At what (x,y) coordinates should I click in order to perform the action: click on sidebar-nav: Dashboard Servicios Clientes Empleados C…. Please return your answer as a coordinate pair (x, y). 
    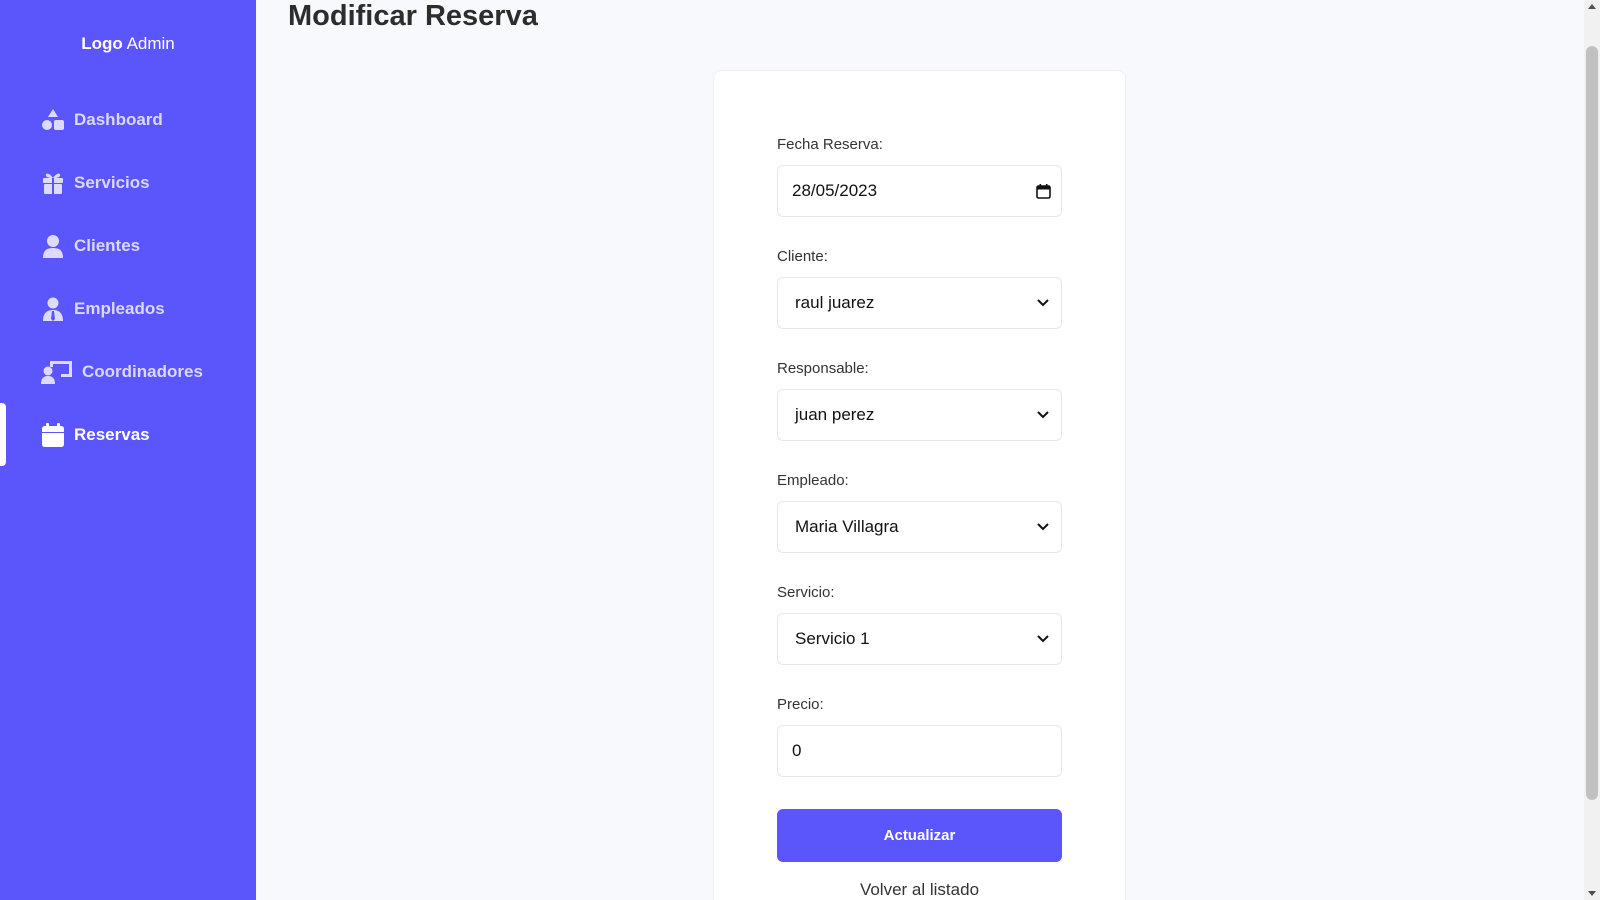
    Looking at the image, I should click on (128, 277).